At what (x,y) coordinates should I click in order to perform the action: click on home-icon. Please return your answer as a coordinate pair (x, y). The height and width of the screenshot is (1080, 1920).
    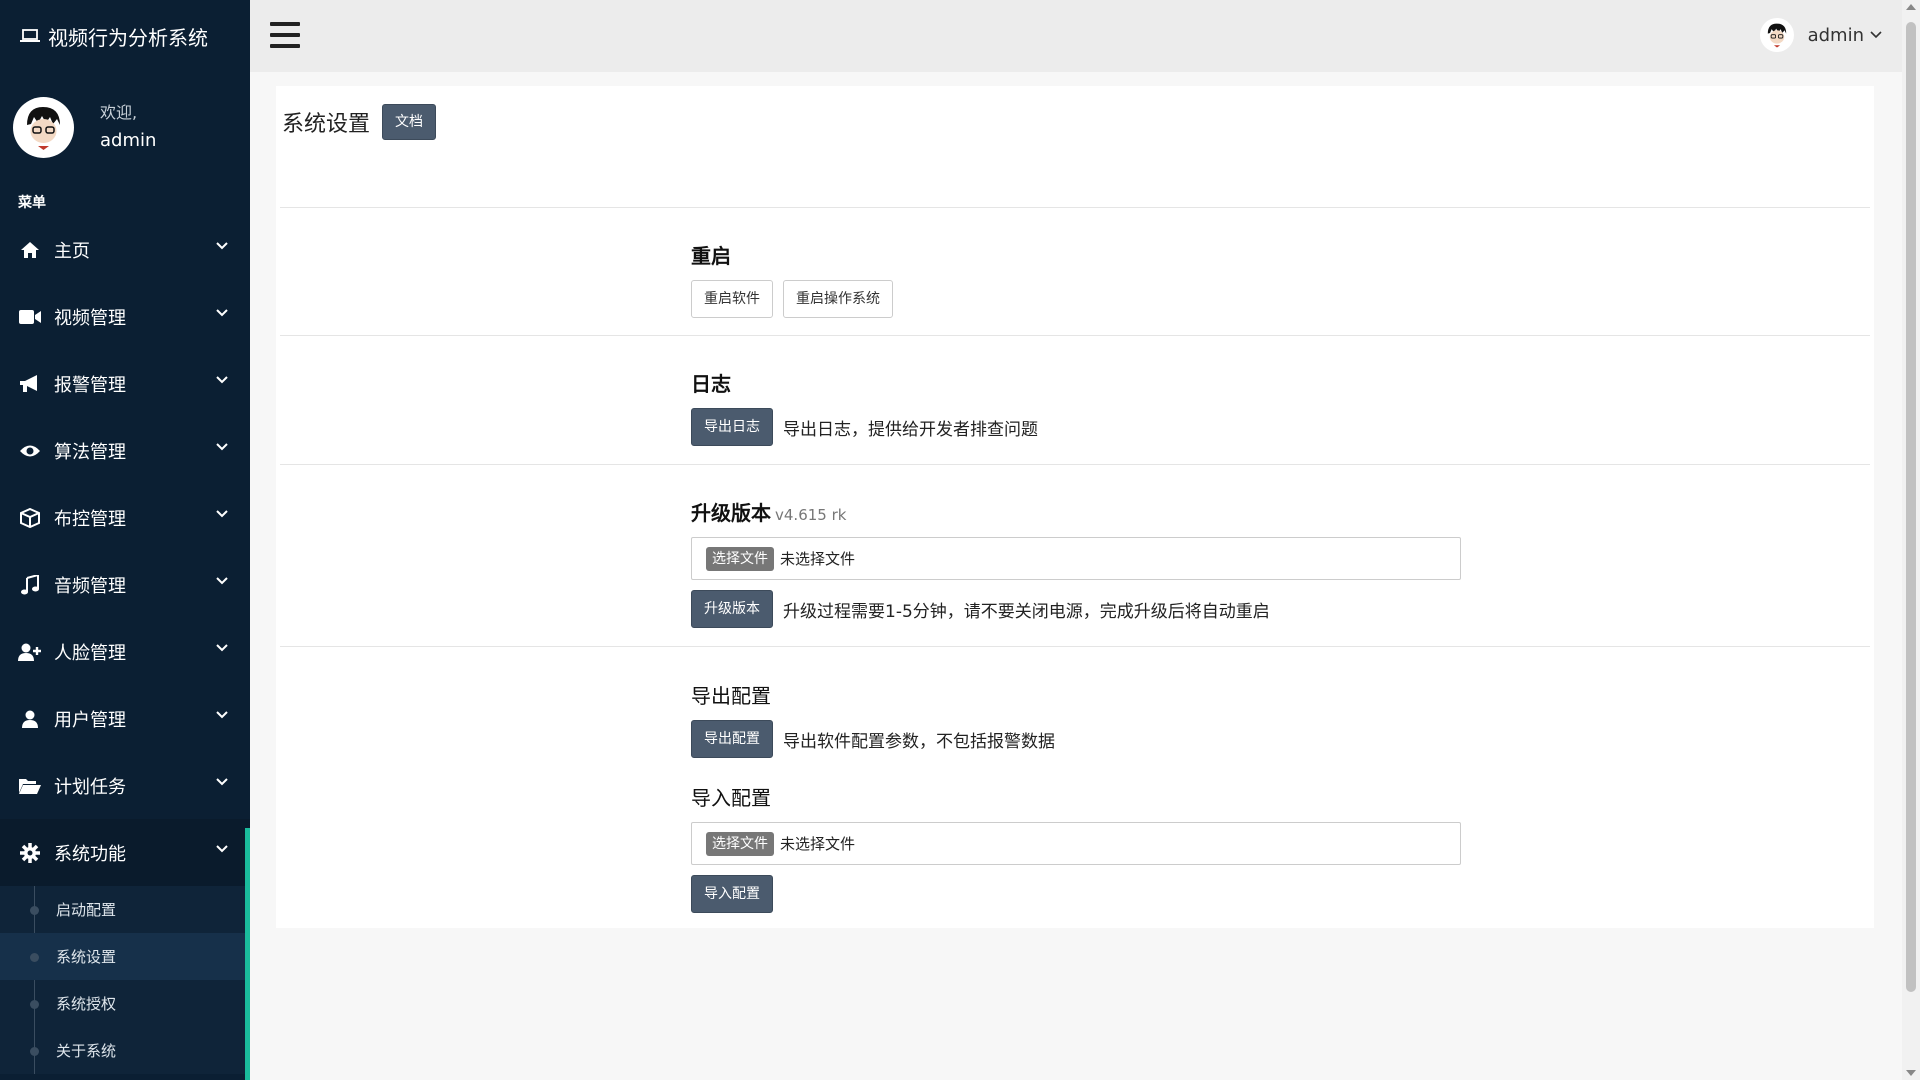
    Looking at the image, I should click on (30, 250).